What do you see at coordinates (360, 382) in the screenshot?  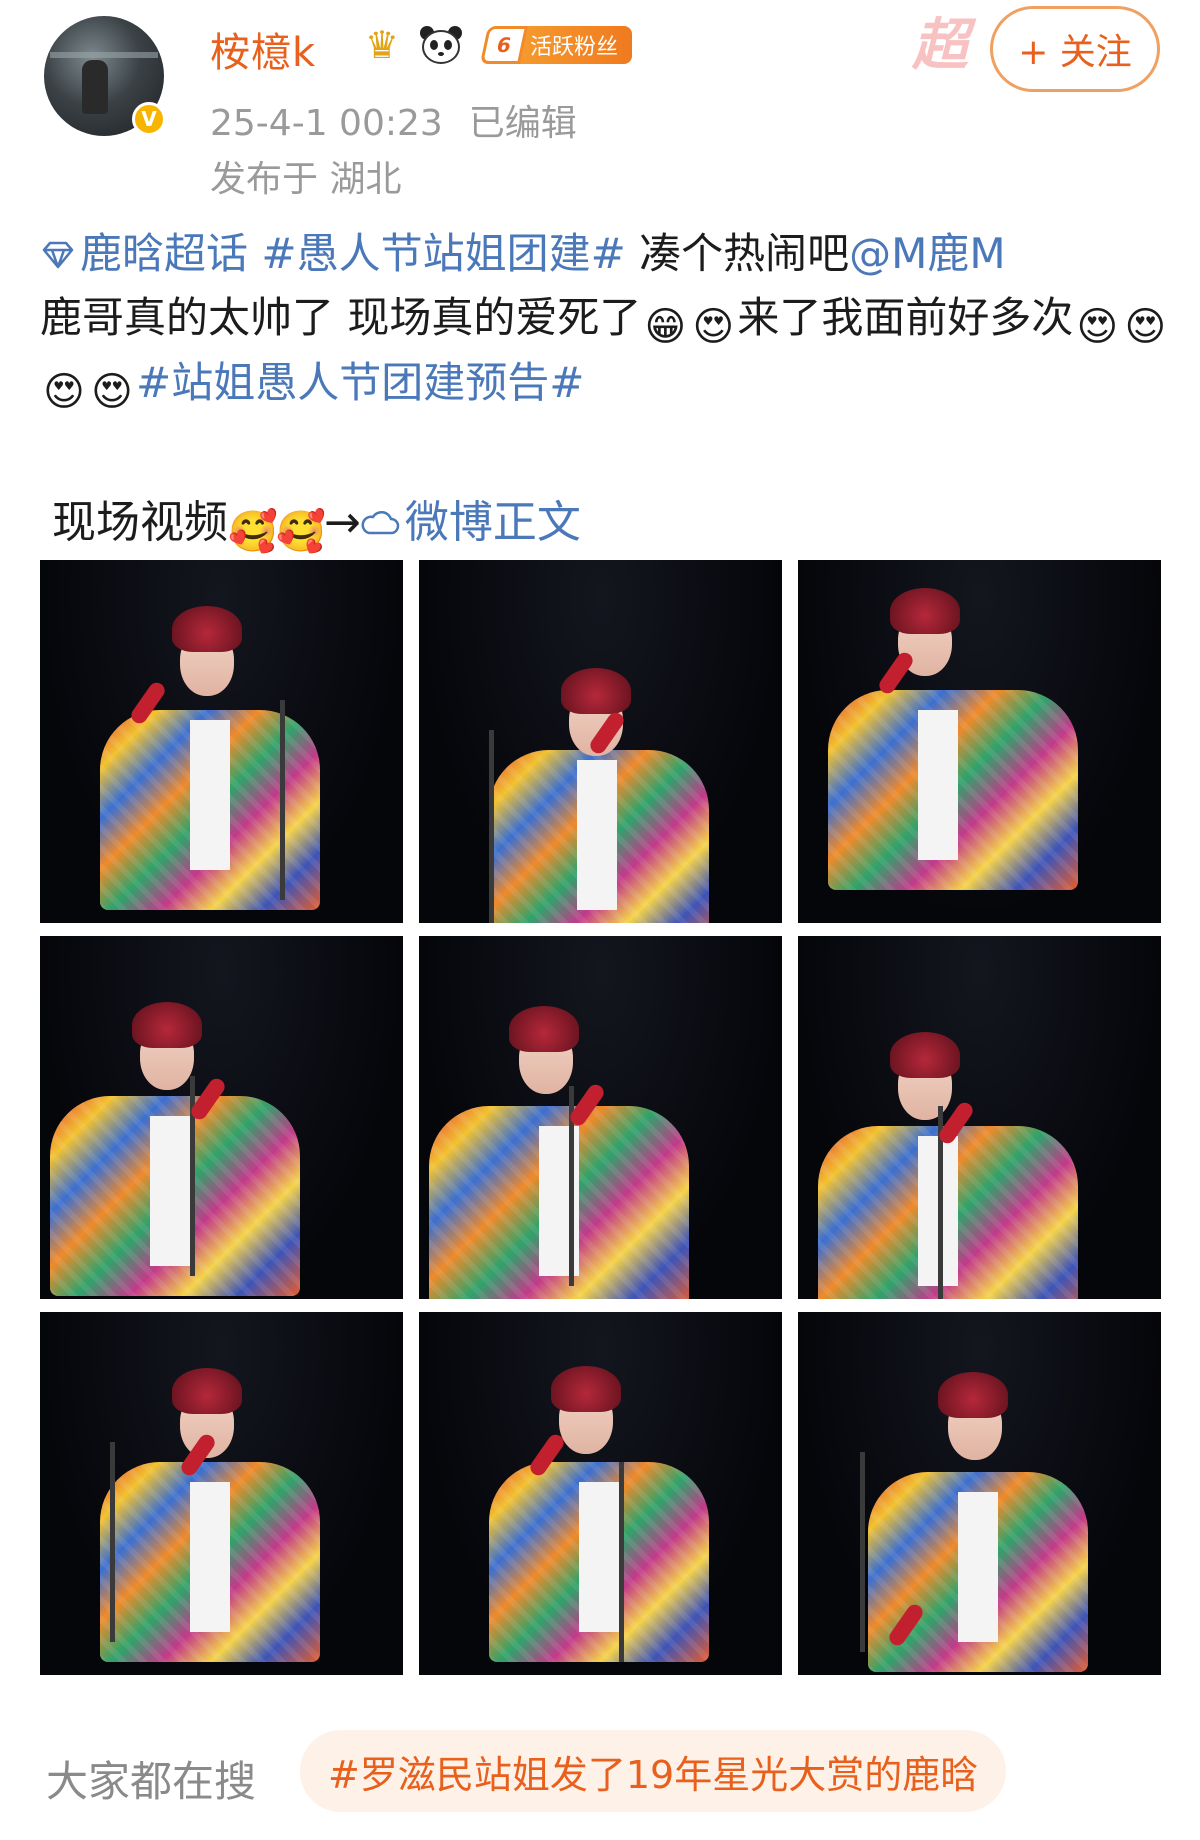 I see `hashtag-link: #站姐愚人节团建预告#` at bounding box center [360, 382].